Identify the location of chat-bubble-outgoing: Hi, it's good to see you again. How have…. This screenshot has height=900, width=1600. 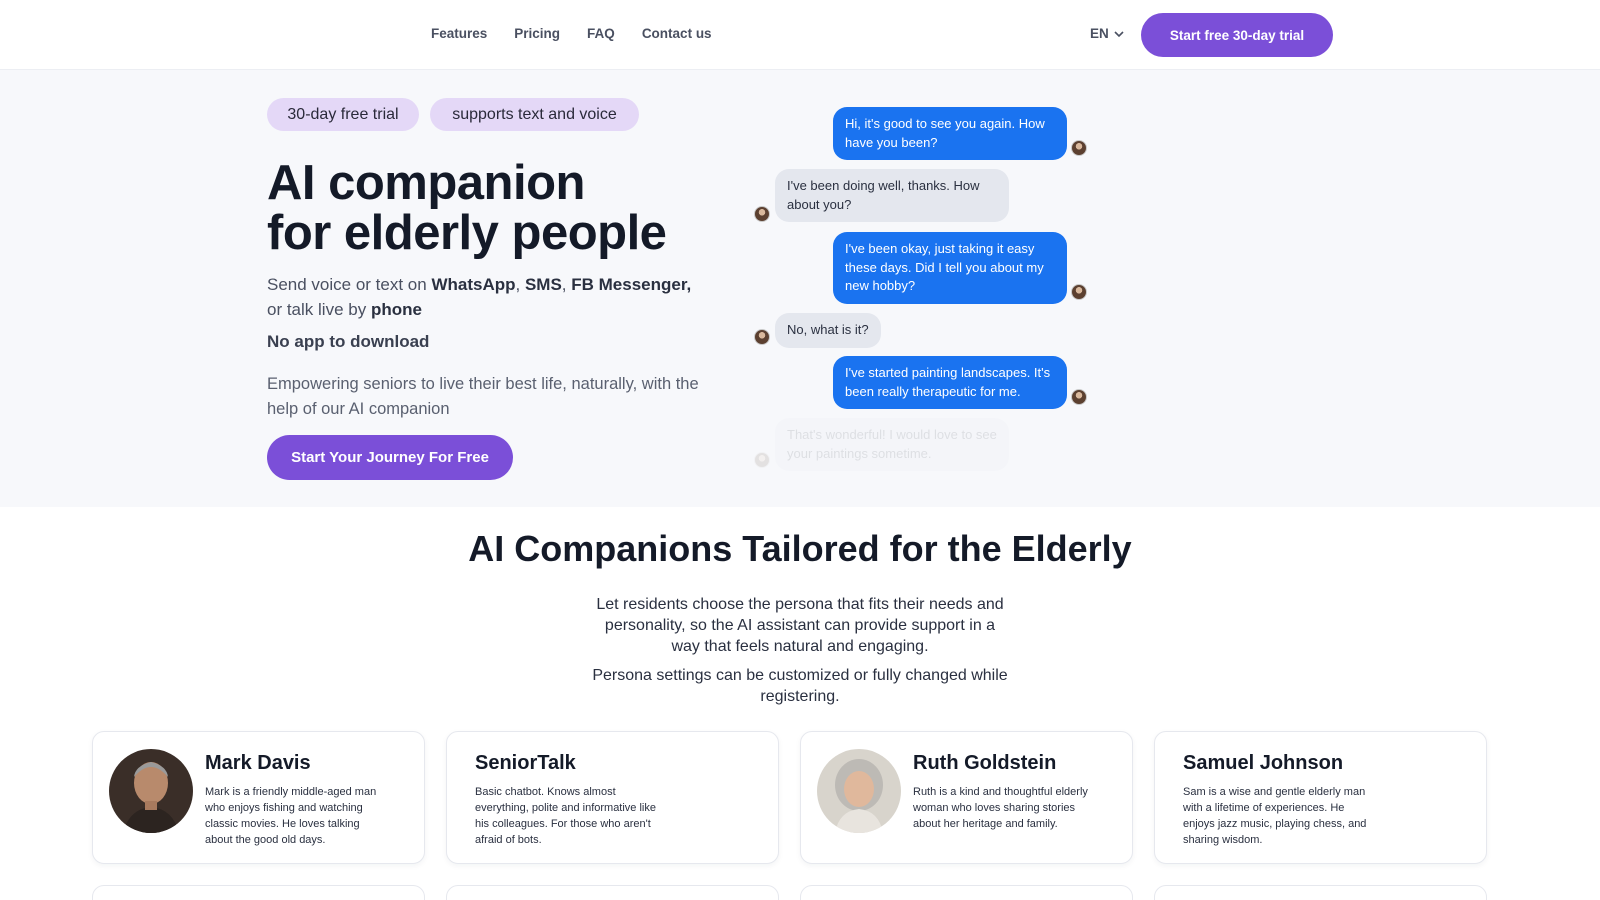
(950, 133).